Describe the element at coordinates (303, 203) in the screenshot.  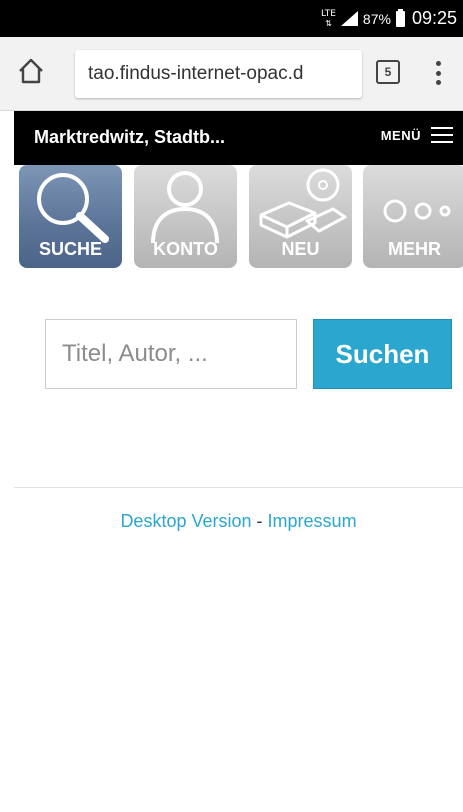
I see `books-cd-icon` at that location.